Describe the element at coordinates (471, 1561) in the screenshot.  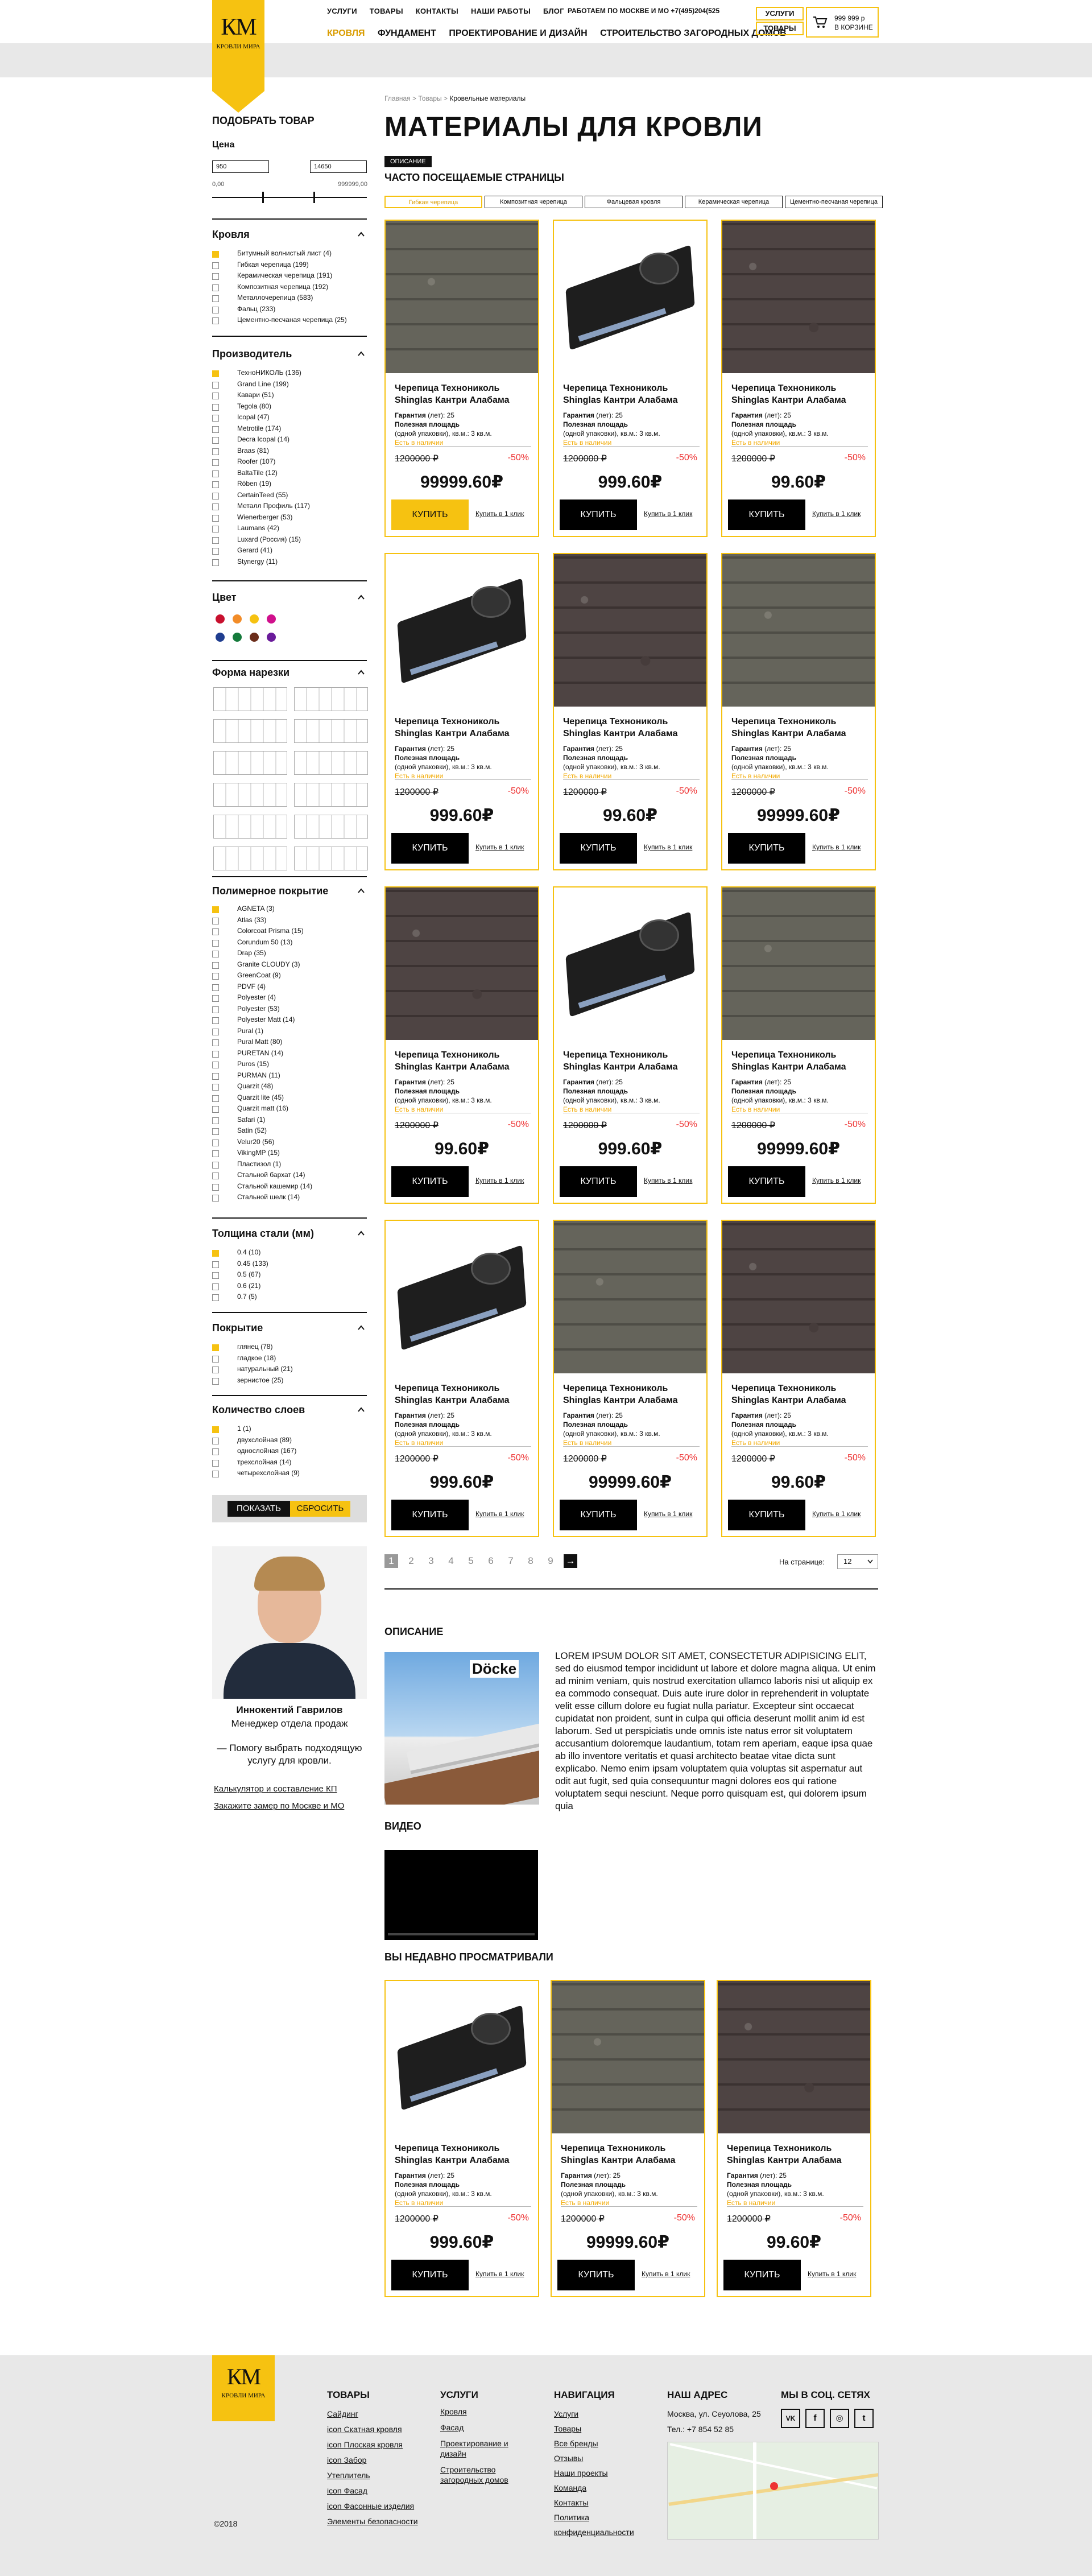
I see `page-link: 5` at that location.